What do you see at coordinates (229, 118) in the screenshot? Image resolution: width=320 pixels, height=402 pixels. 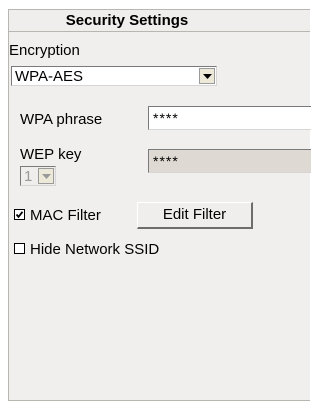 I see `wpa-phrase-input: ****` at bounding box center [229, 118].